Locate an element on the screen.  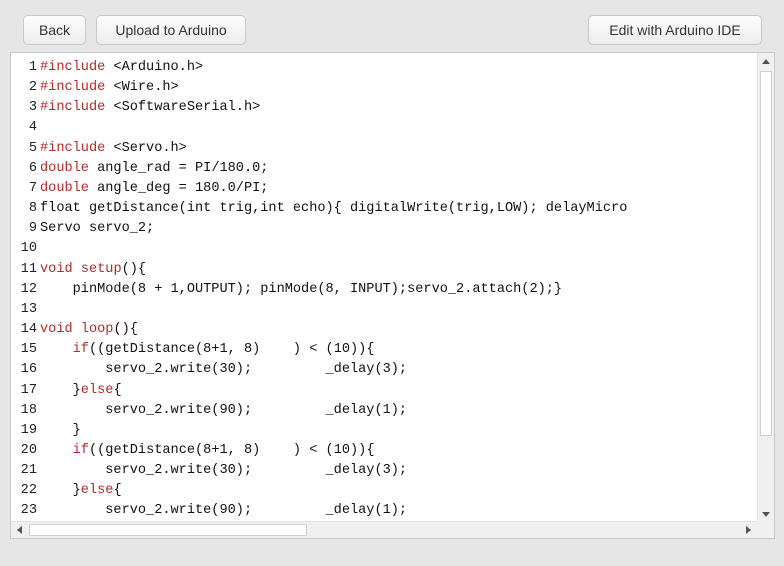
code-text: void setup(){ is located at coordinates (93, 270).